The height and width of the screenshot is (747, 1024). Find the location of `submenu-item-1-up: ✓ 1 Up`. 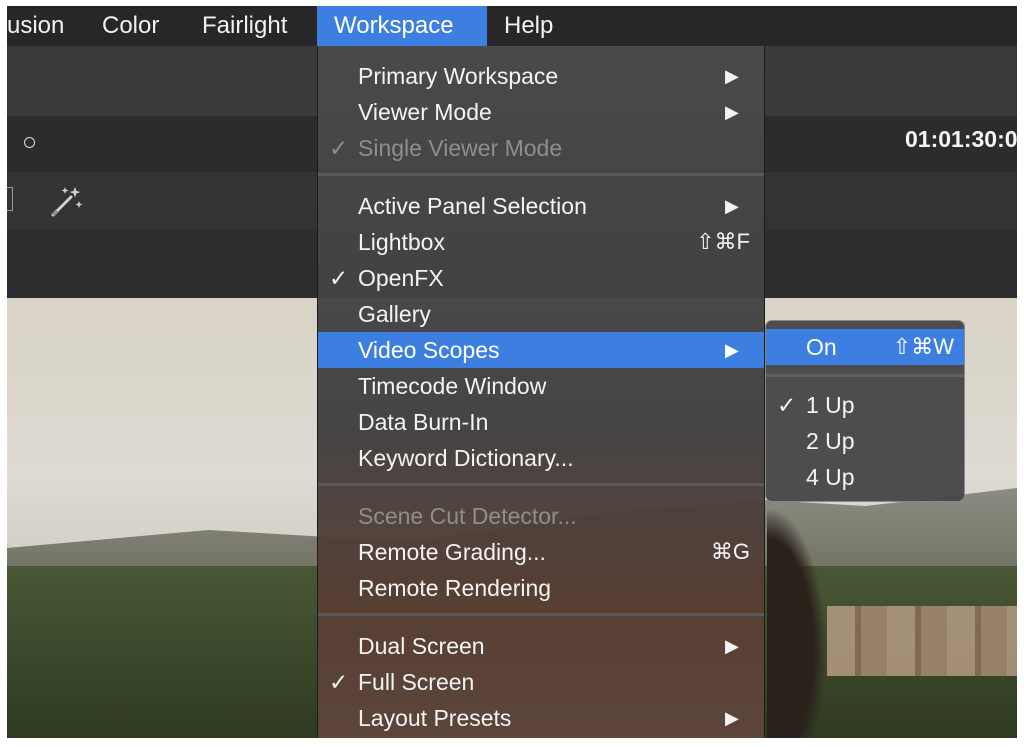

submenu-item-1-up: ✓ 1 Up is located at coordinates (865, 405).